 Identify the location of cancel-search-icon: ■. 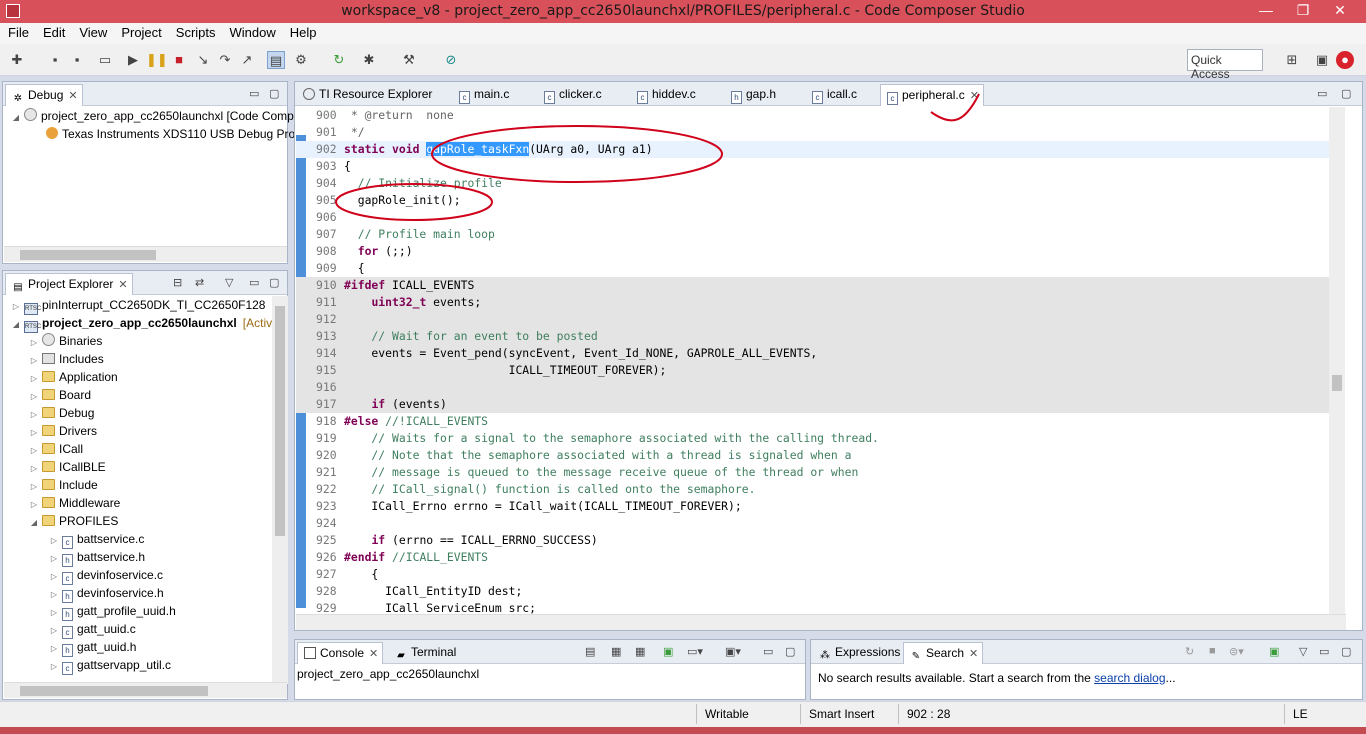
(1212, 651).